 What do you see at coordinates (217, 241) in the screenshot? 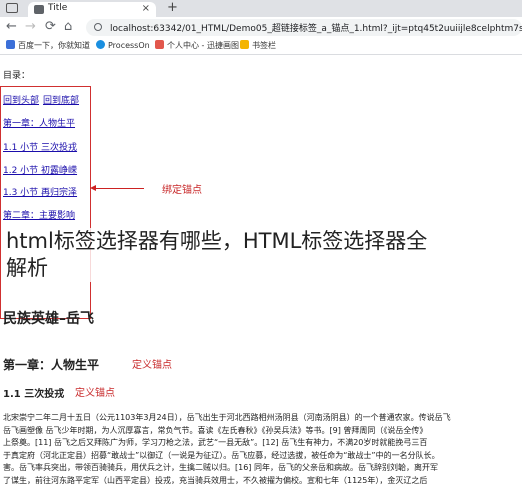
I see `overlay-line-1: html标签选择器有哪些，HTML标签选择器全` at bounding box center [217, 241].